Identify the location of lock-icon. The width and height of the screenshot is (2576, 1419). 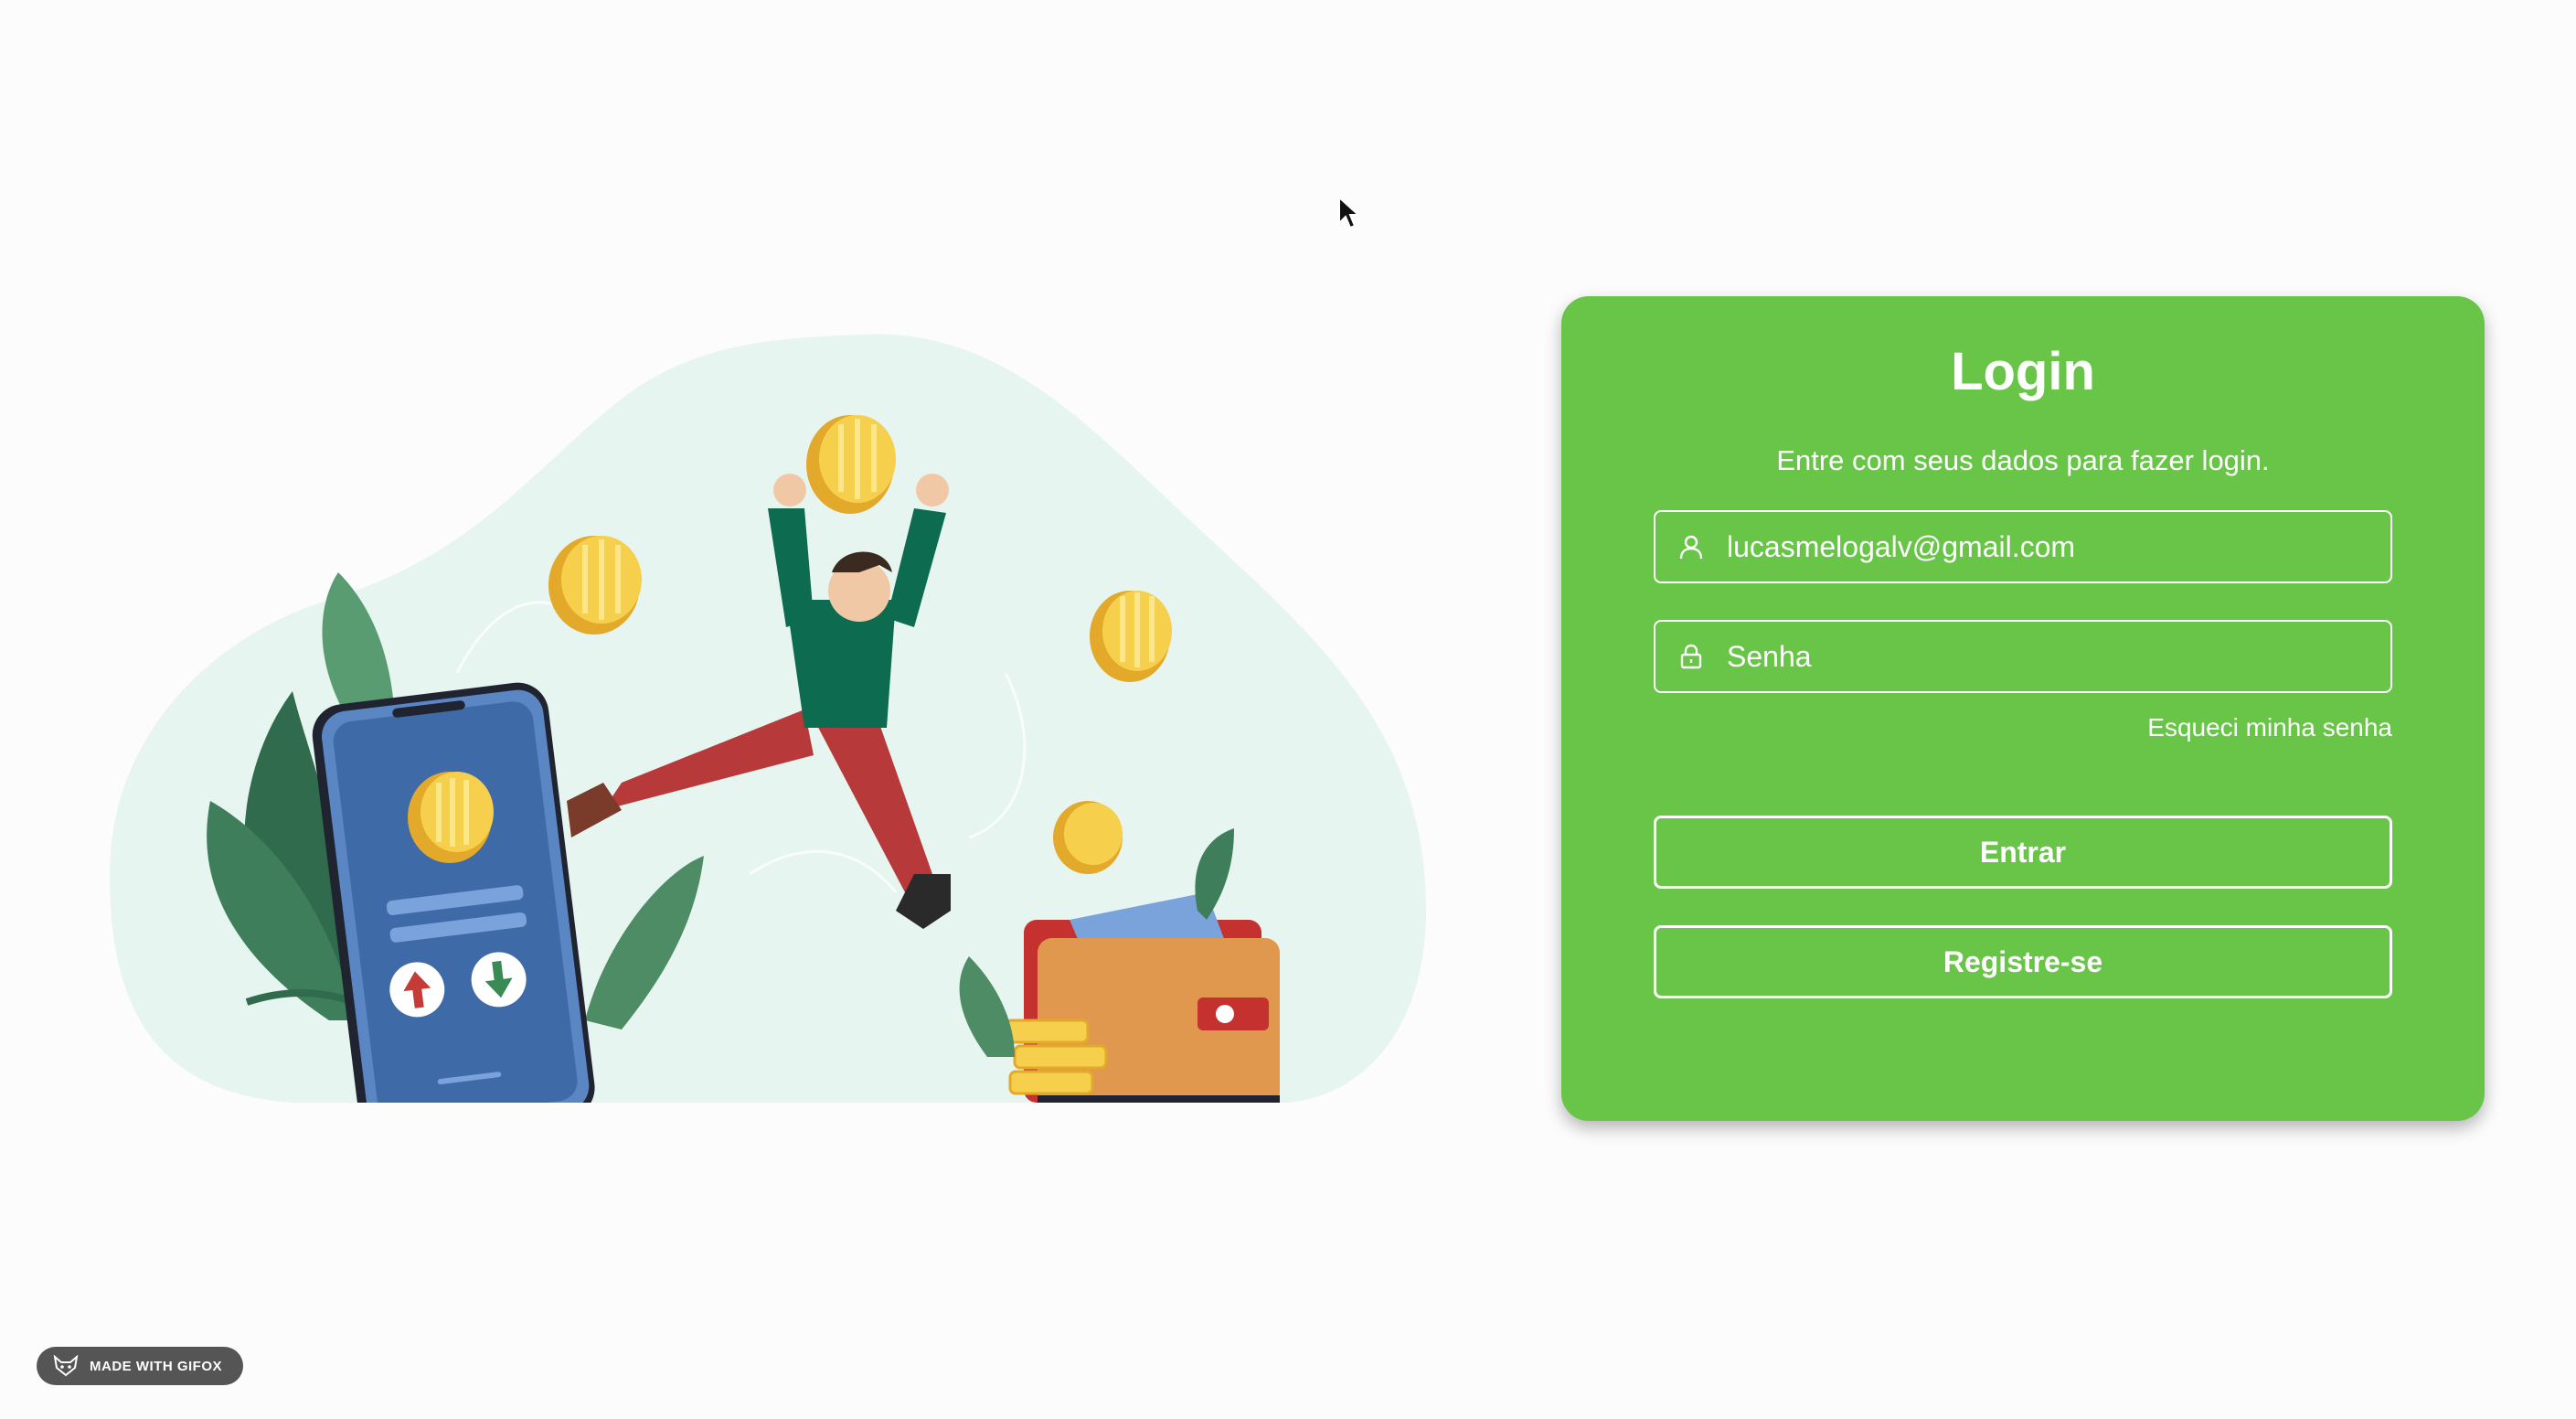
(1691, 656).